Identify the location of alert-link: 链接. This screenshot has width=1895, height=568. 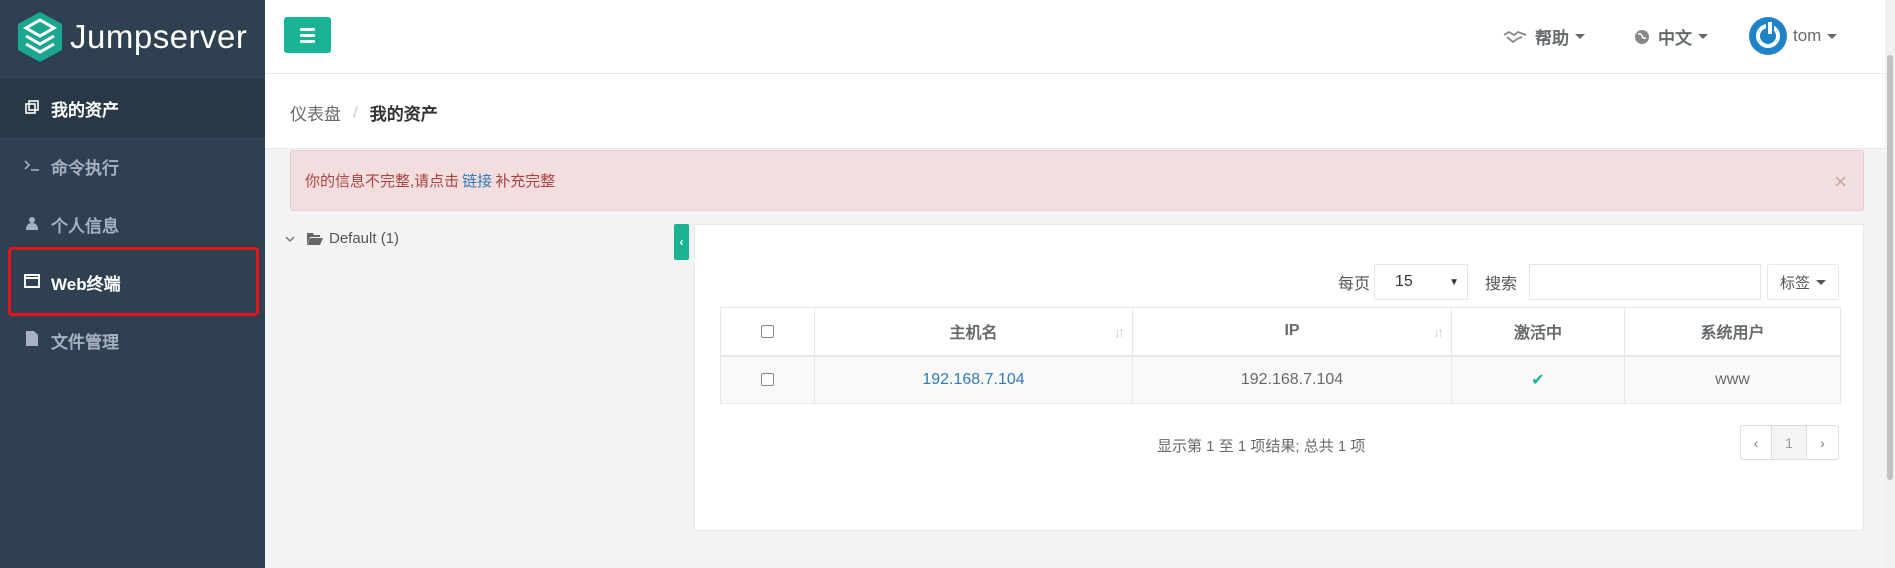
(477, 180).